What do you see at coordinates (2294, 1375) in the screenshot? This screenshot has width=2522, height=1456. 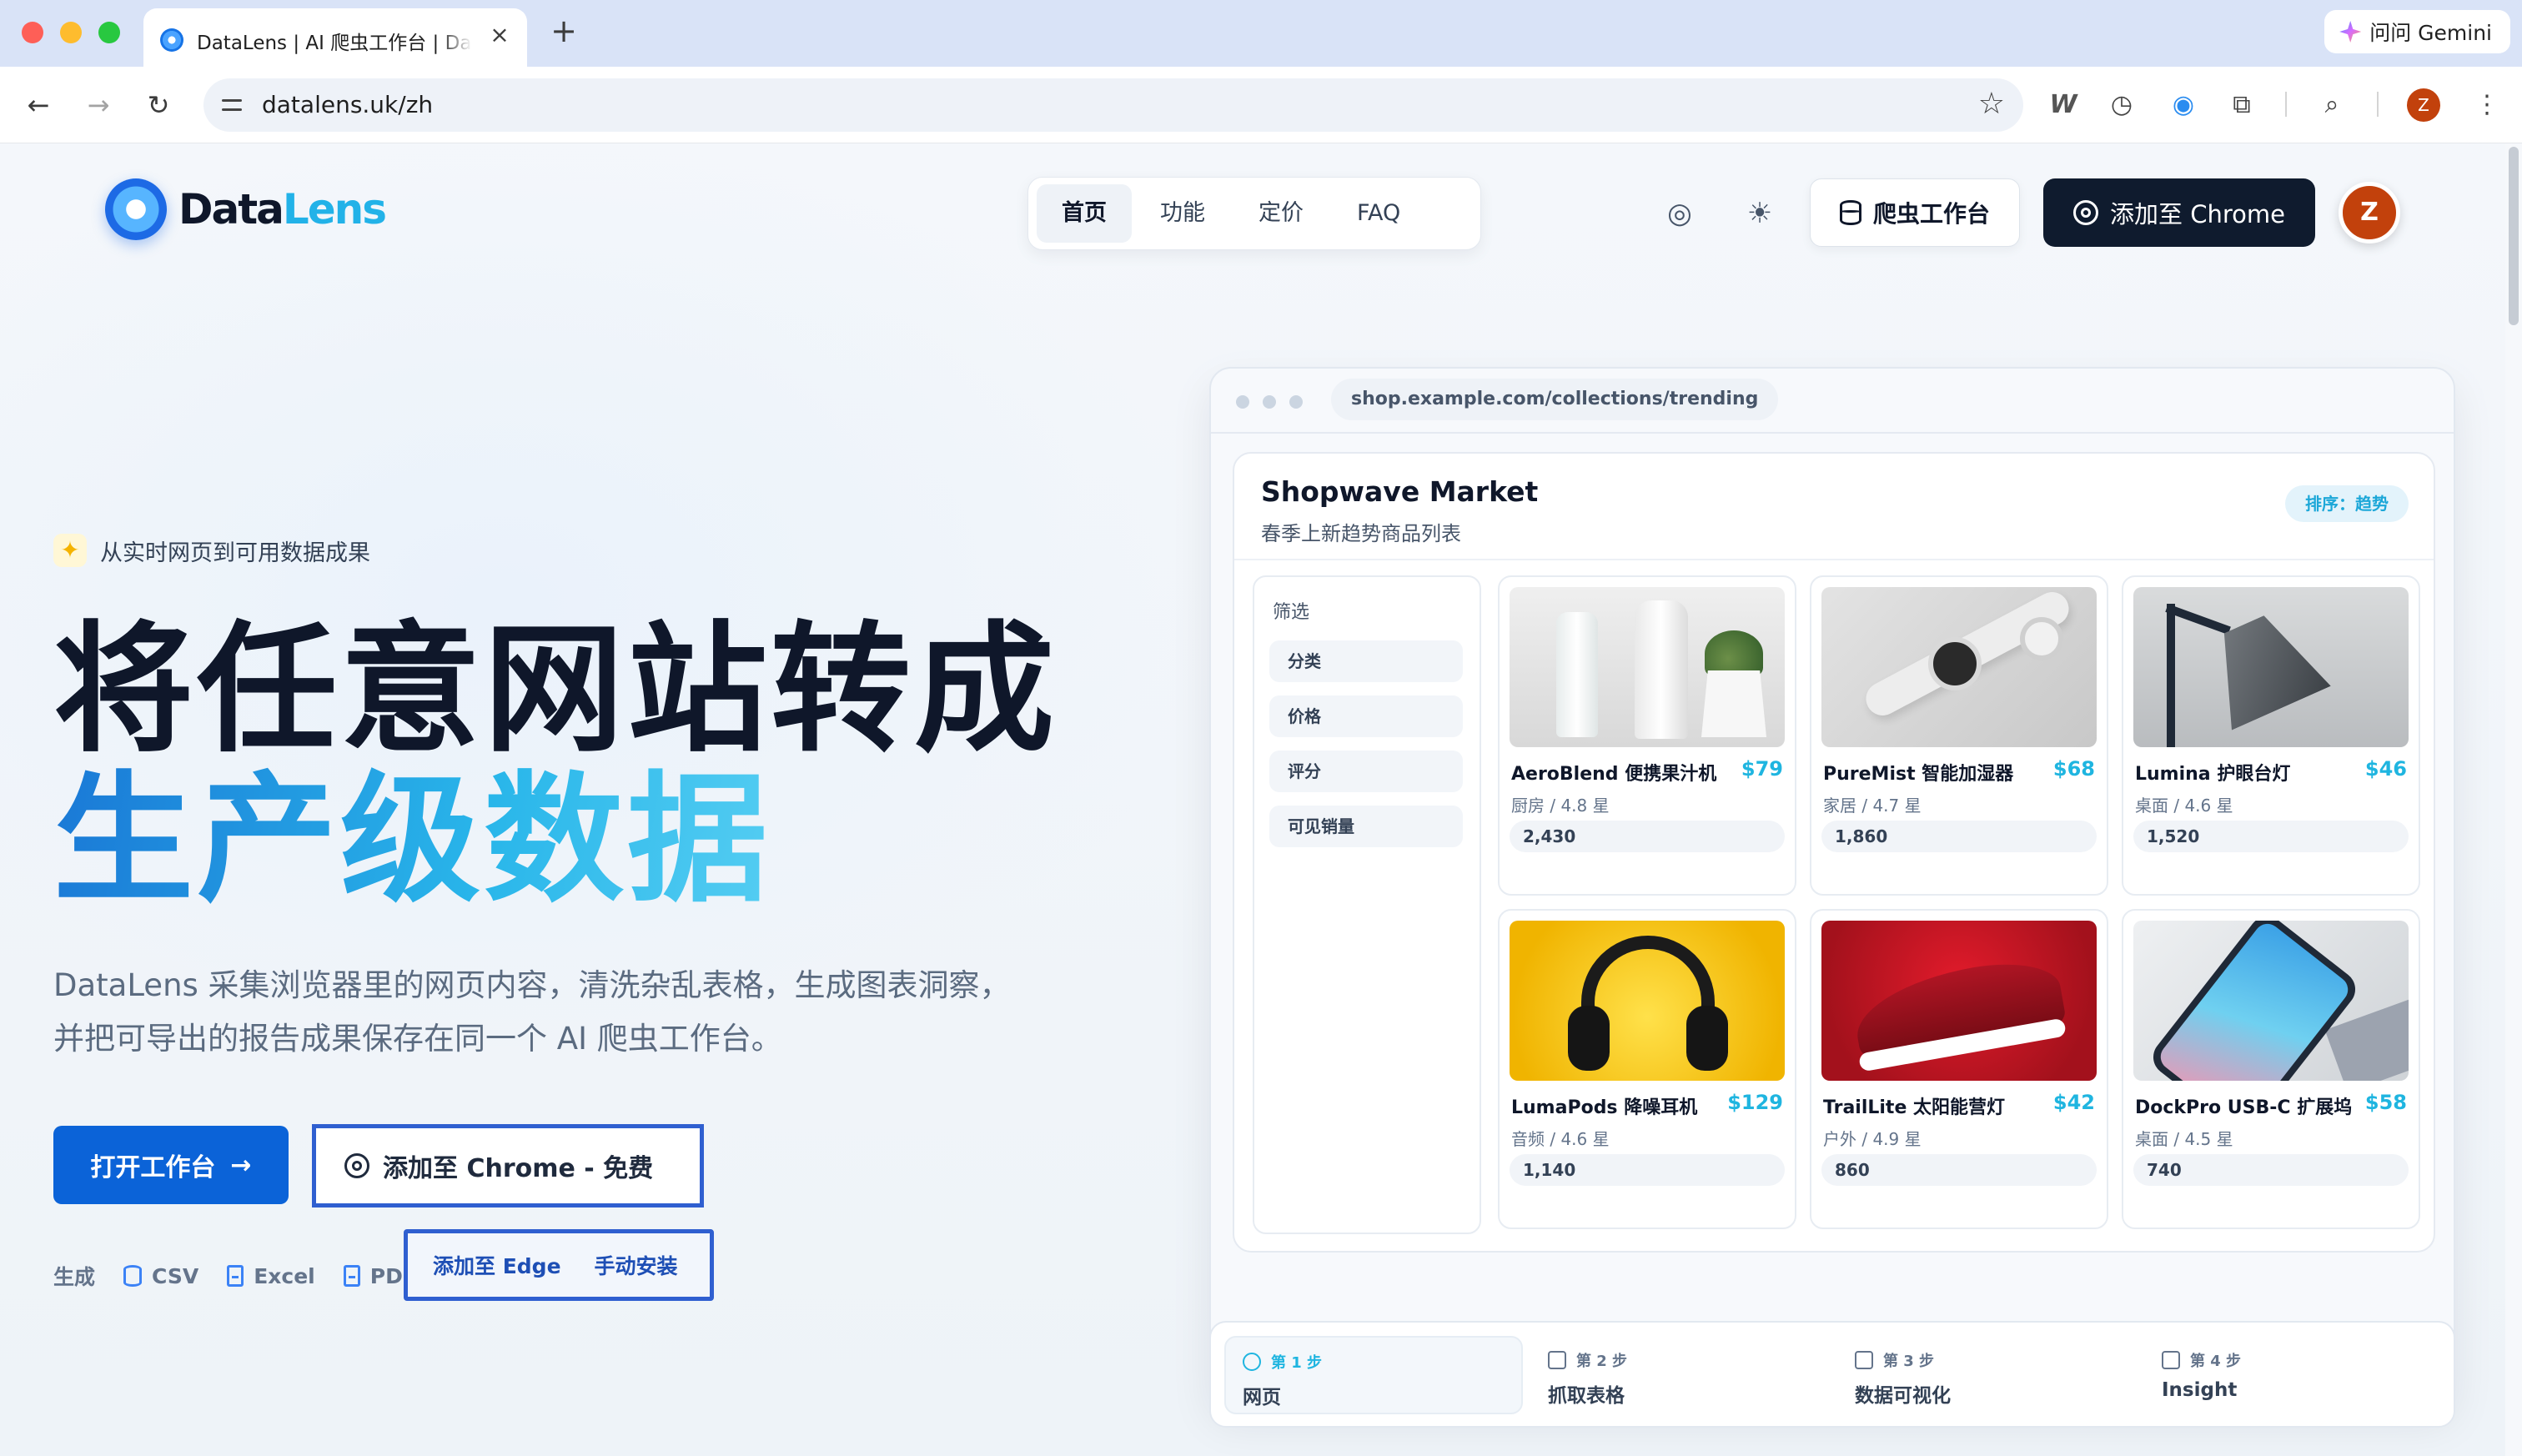 I see `step-4-insight: 第 4 步 Insight` at bounding box center [2294, 1375].